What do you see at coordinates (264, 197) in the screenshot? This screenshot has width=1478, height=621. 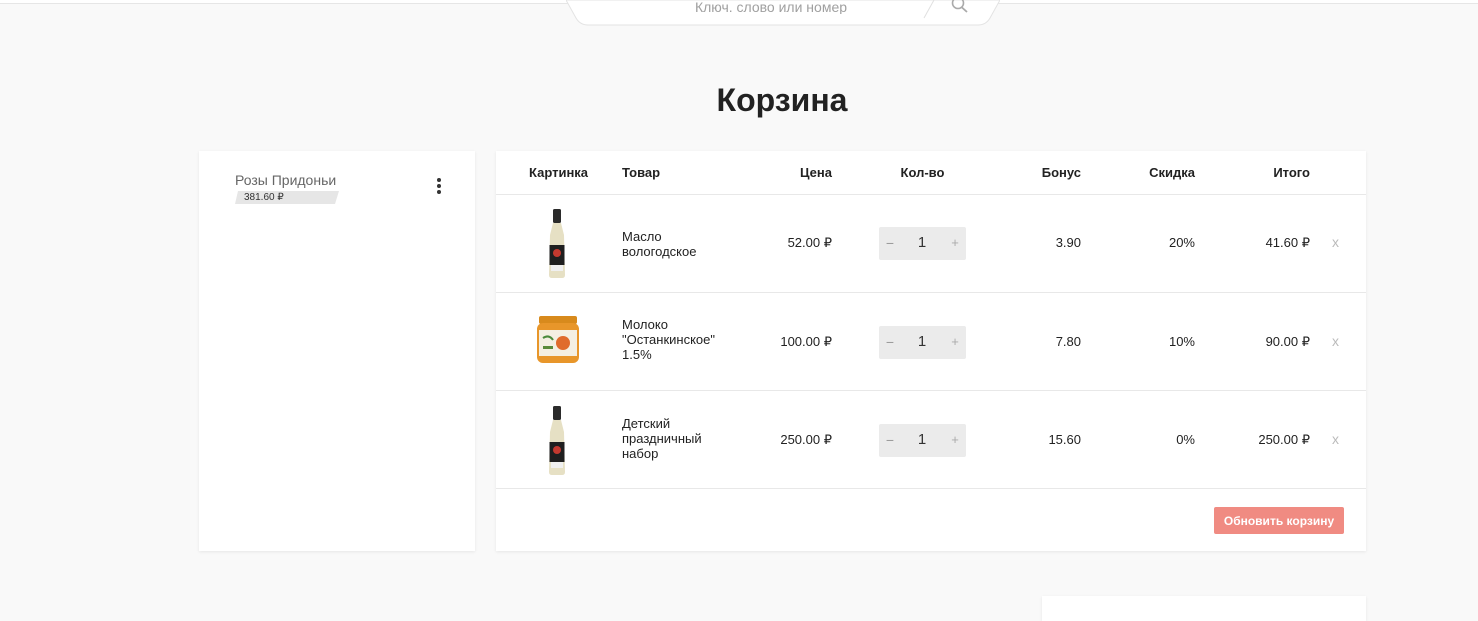 I see `cart-total-value: 381.60 ₽` at bounding box center [264, 197].